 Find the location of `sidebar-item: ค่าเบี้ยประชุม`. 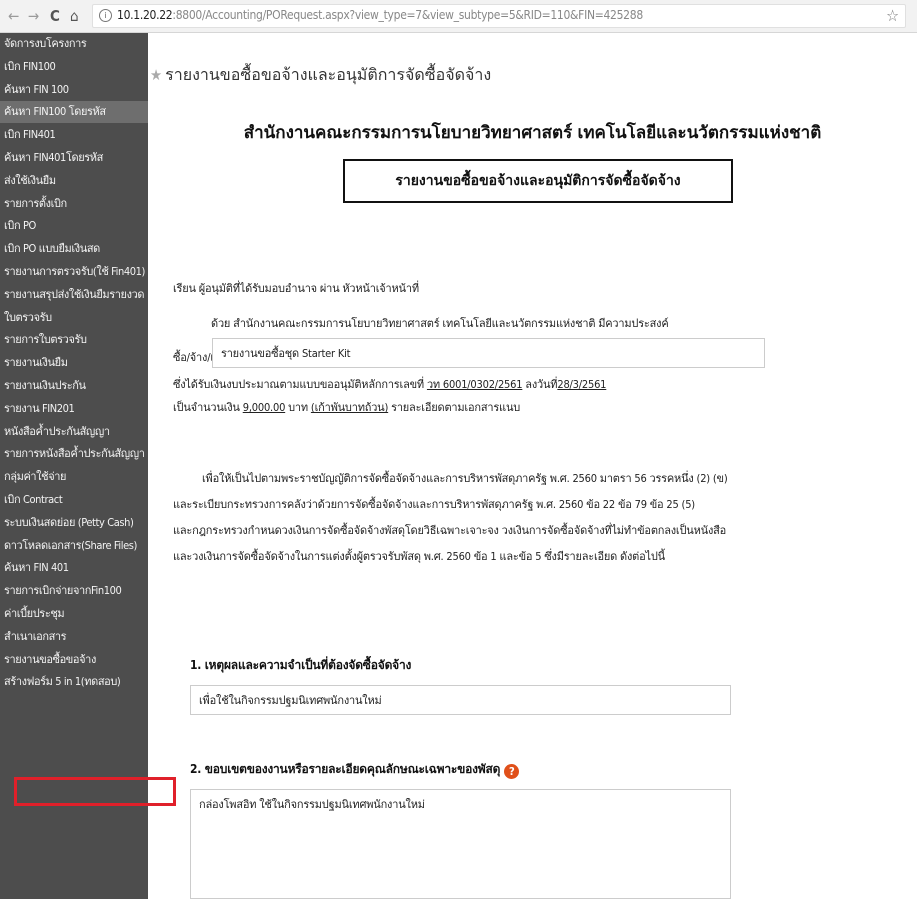

sidebar-item: ค่าเบี้ยประชุม is located at coordinates (74, 614).